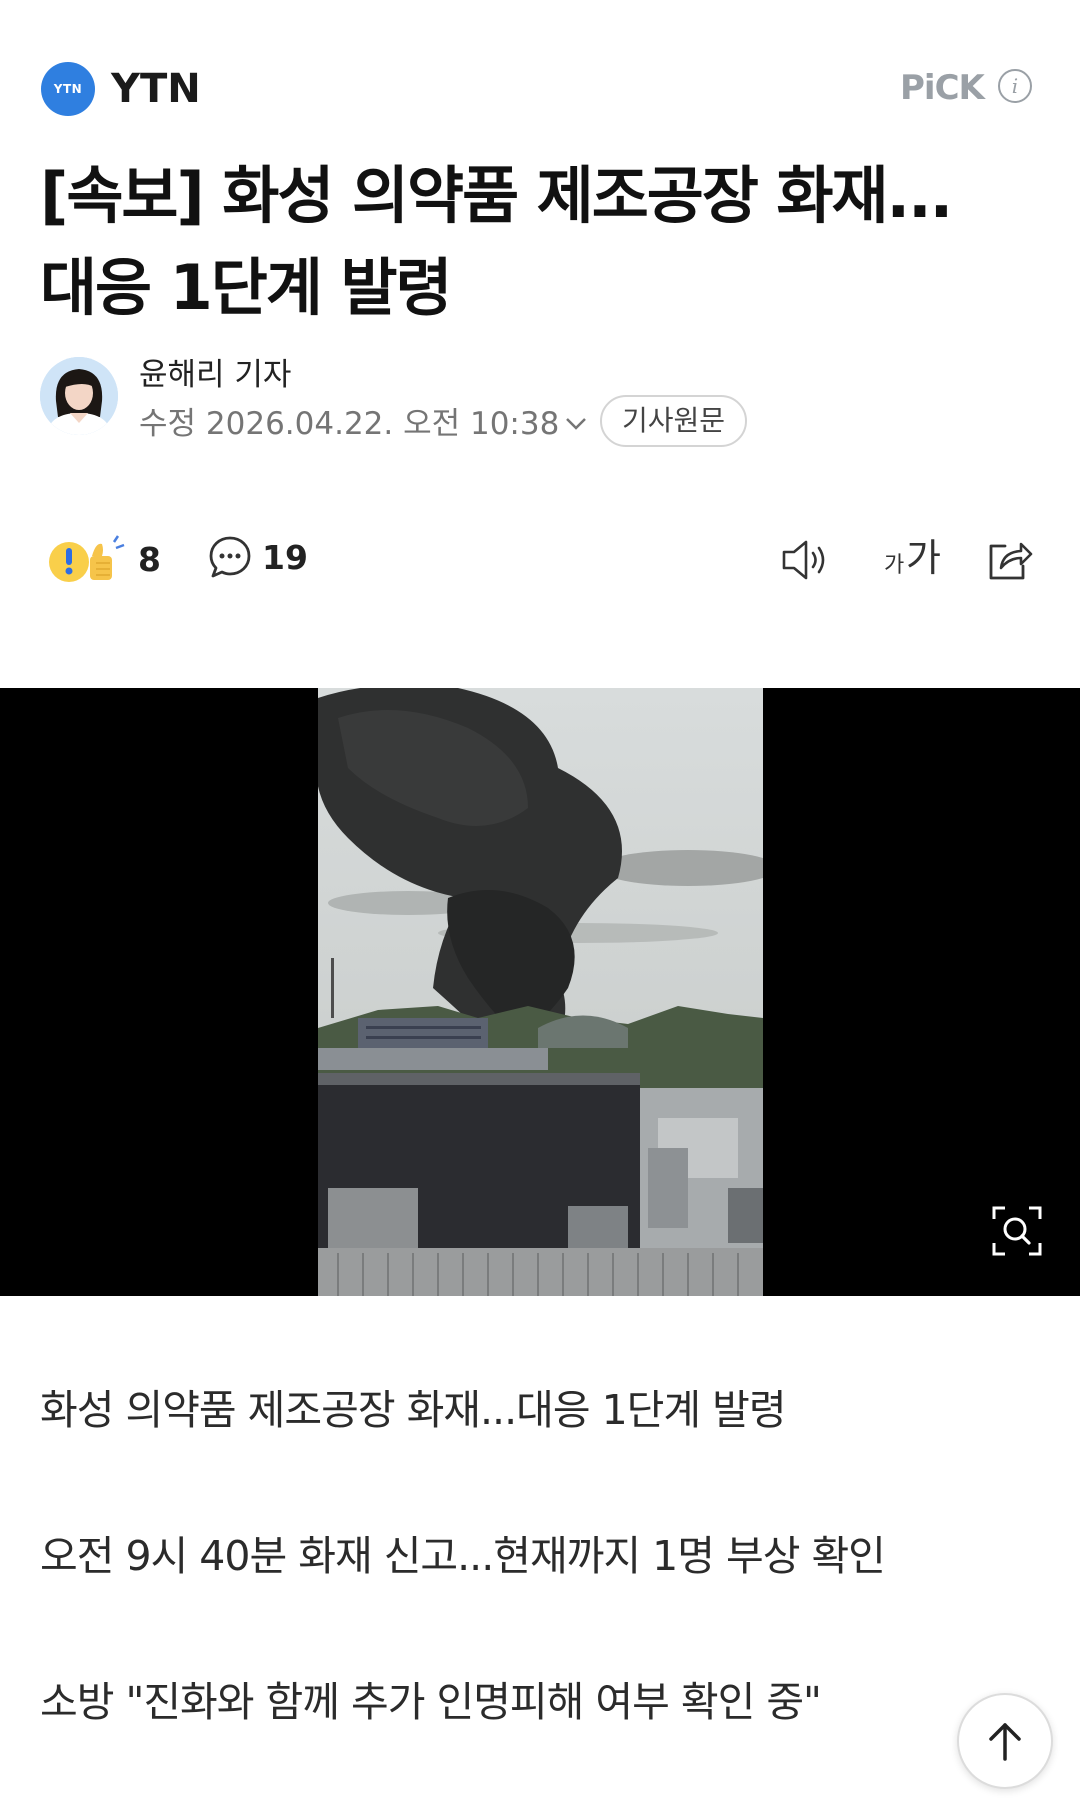  What do you see at coordinates (807, 560) in the screenshot?
I see `speaker-icon` at bounding box center [807, 560].